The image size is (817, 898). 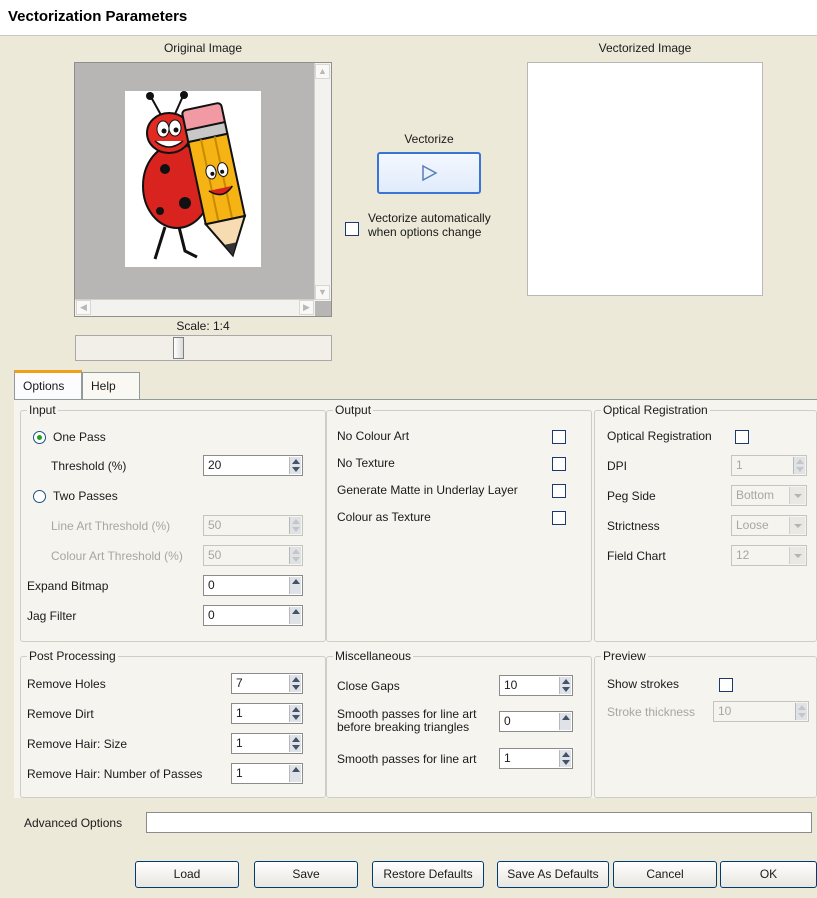 I want to click on stroke-thickness-label: Stroke thickness, so click(x=651, y=712).